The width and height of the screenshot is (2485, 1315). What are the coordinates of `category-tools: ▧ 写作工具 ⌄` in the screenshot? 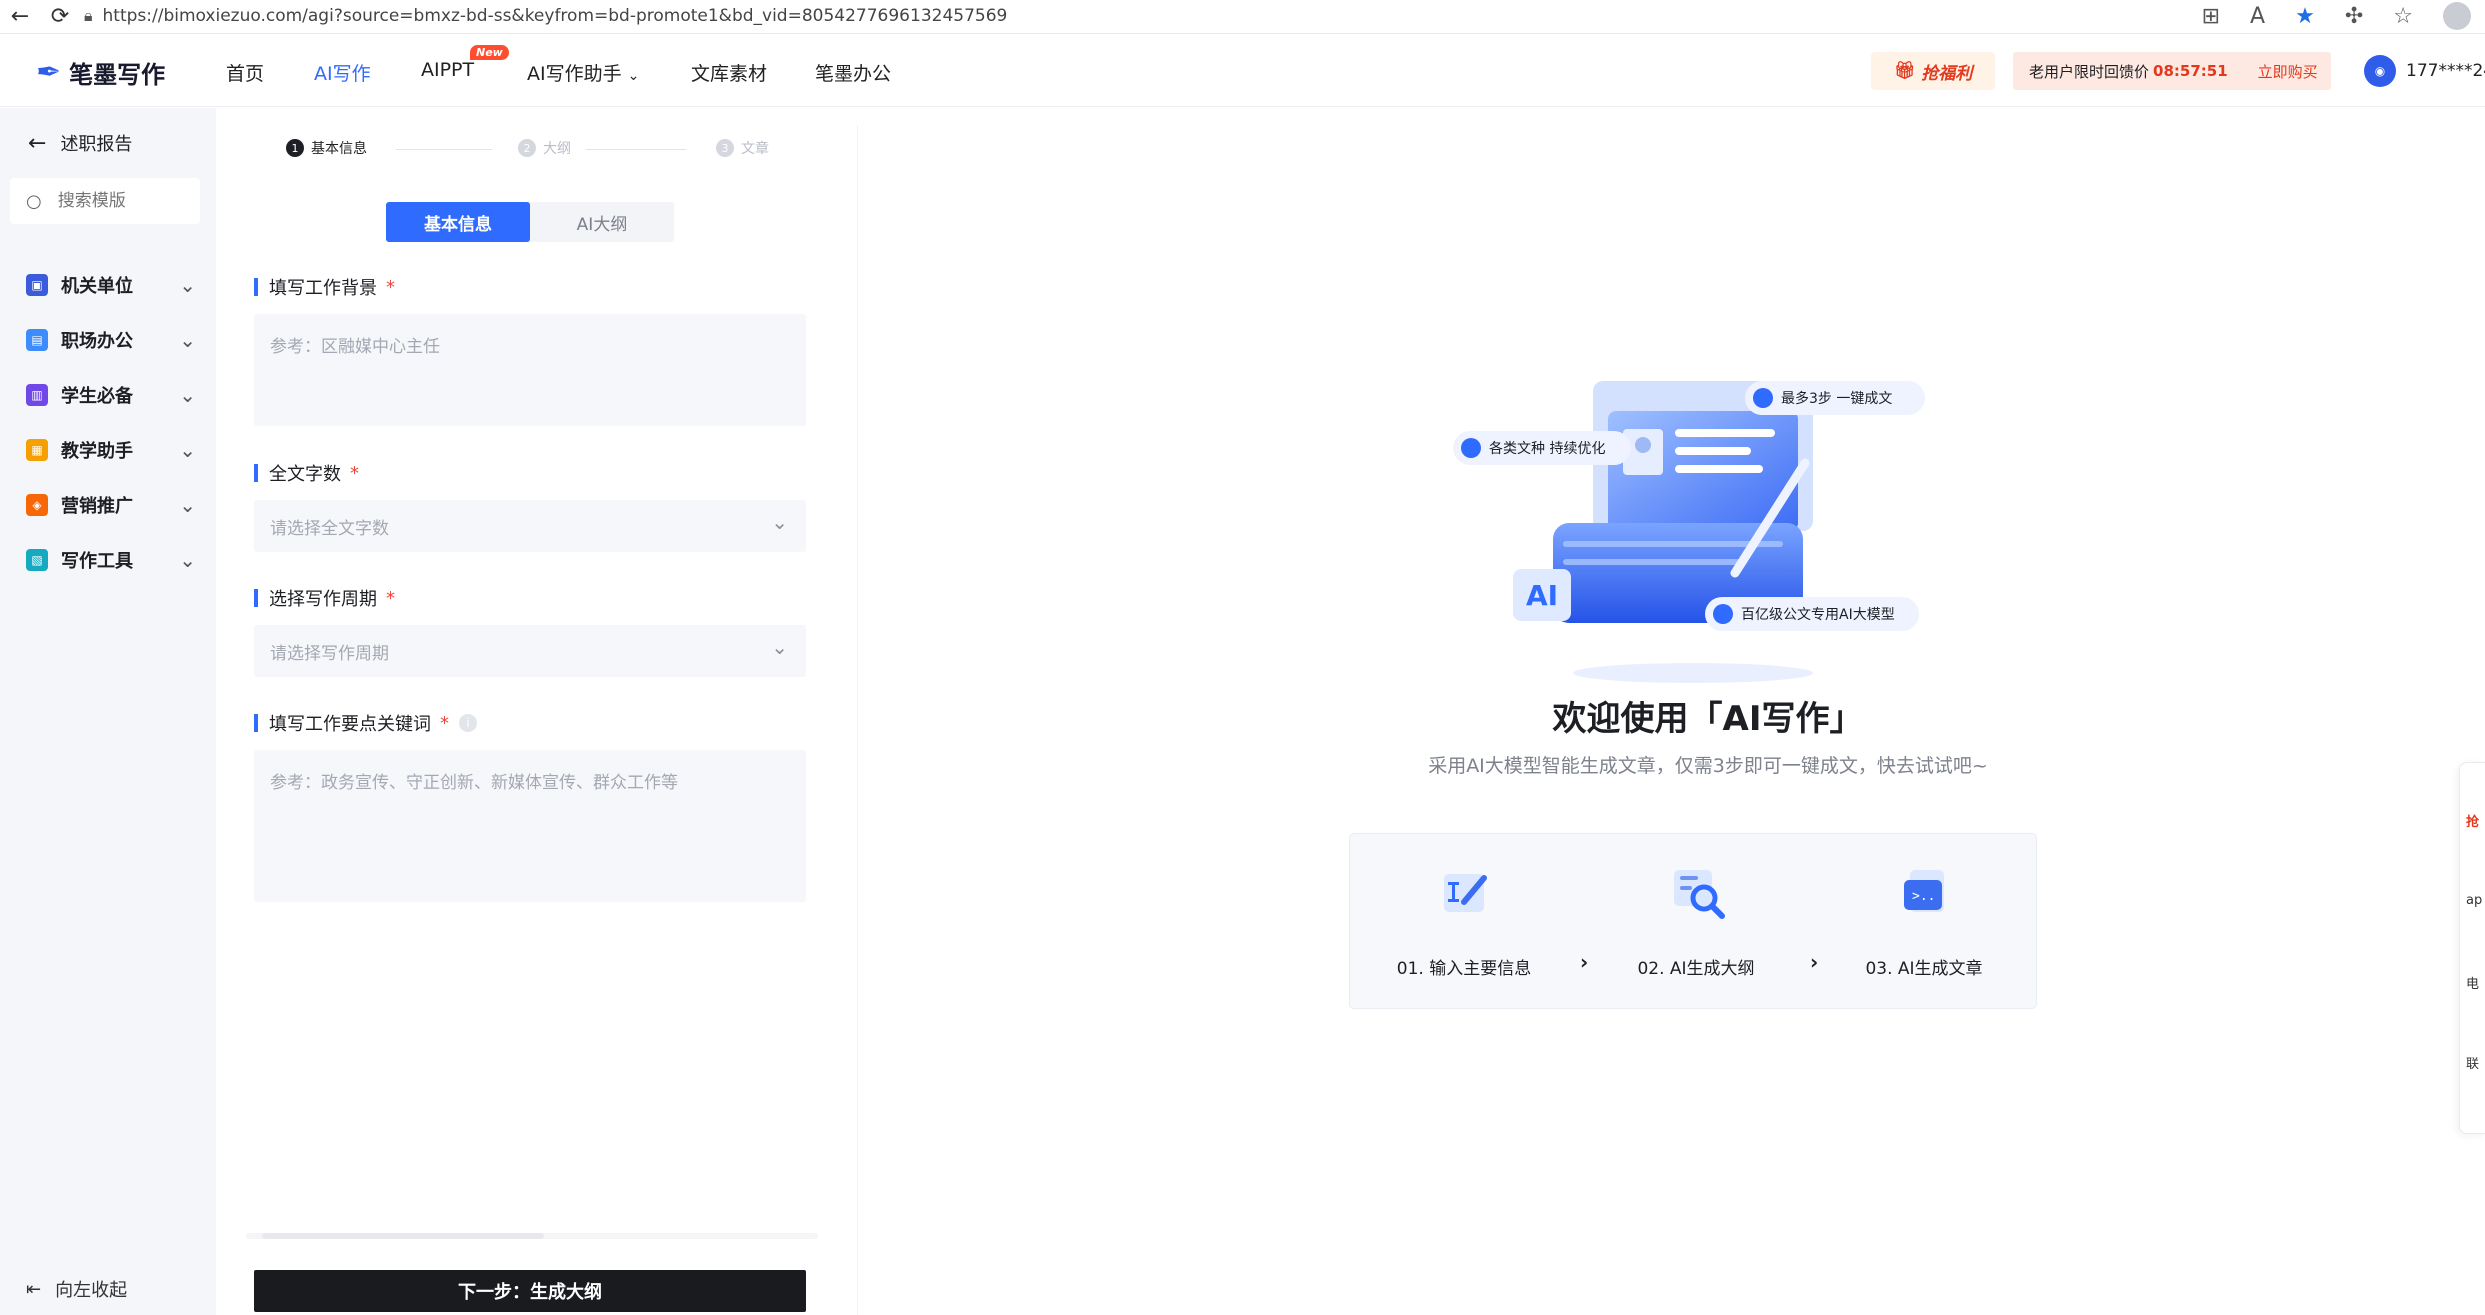 It's located at (111, 560).